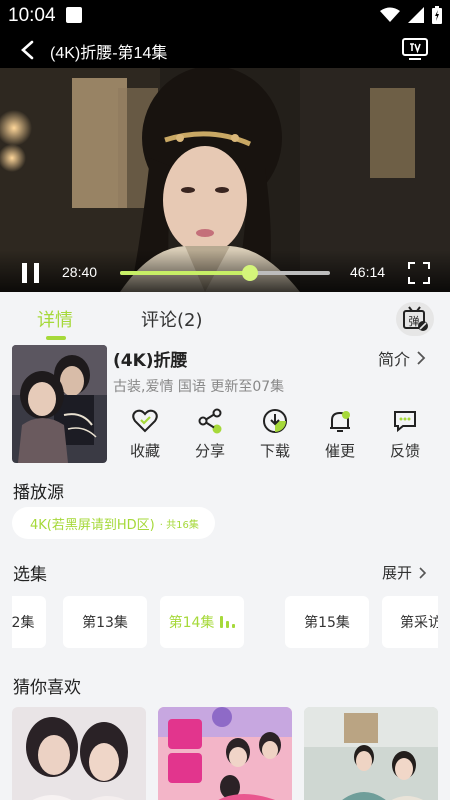  What do you see at coordinates (74, 15) in the screenshot?
I see `notification-icon` at bounding box center [74, 15].